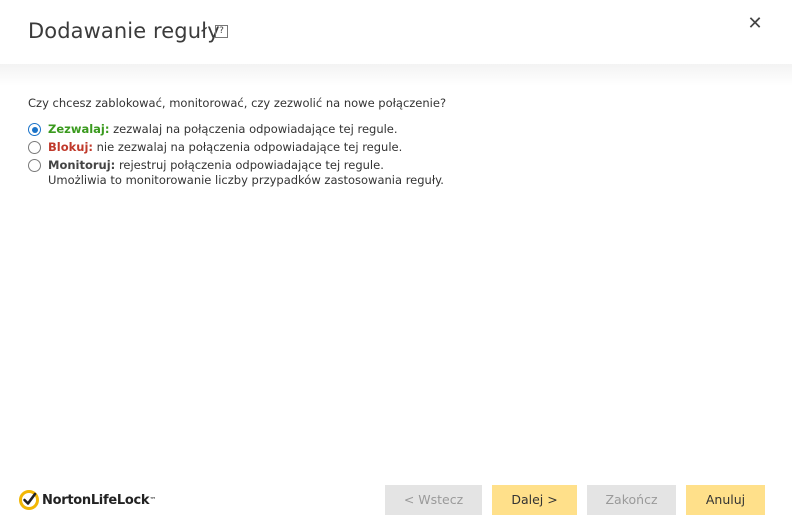 Image resolution: width=792 pixels, height=528 pixels. What do you see at coordinates (153, 500) in the screenshot?
I see `brand-tm: ™` at bounding box center [153, 500].